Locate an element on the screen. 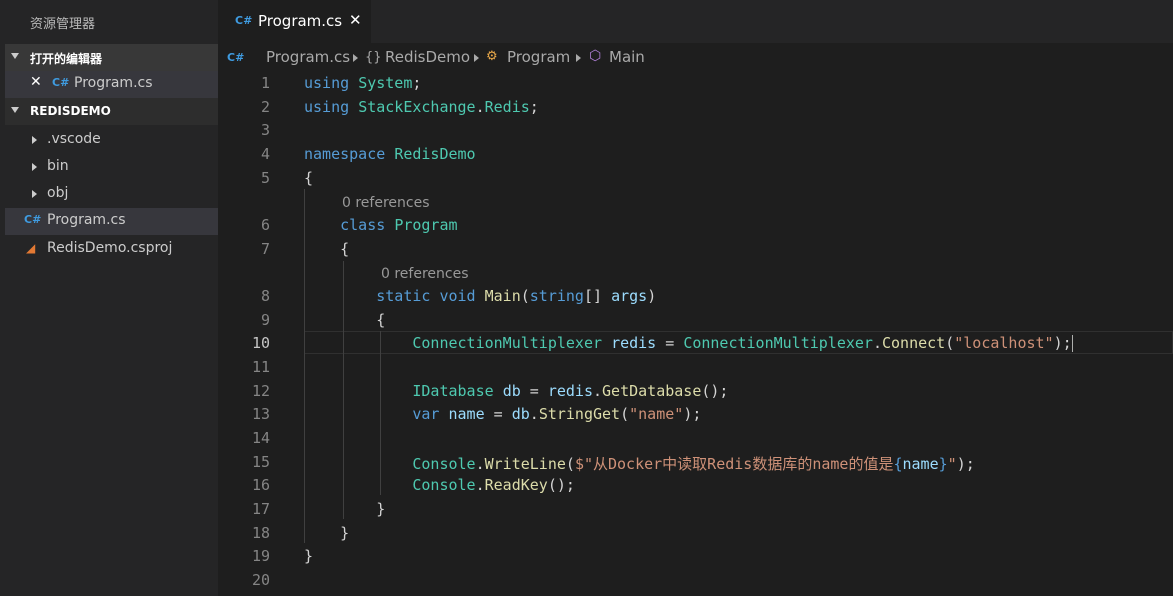 The width and height of the screenshot is (1173, 596). line-number-active: 10 is located at coordinates (260, 343).